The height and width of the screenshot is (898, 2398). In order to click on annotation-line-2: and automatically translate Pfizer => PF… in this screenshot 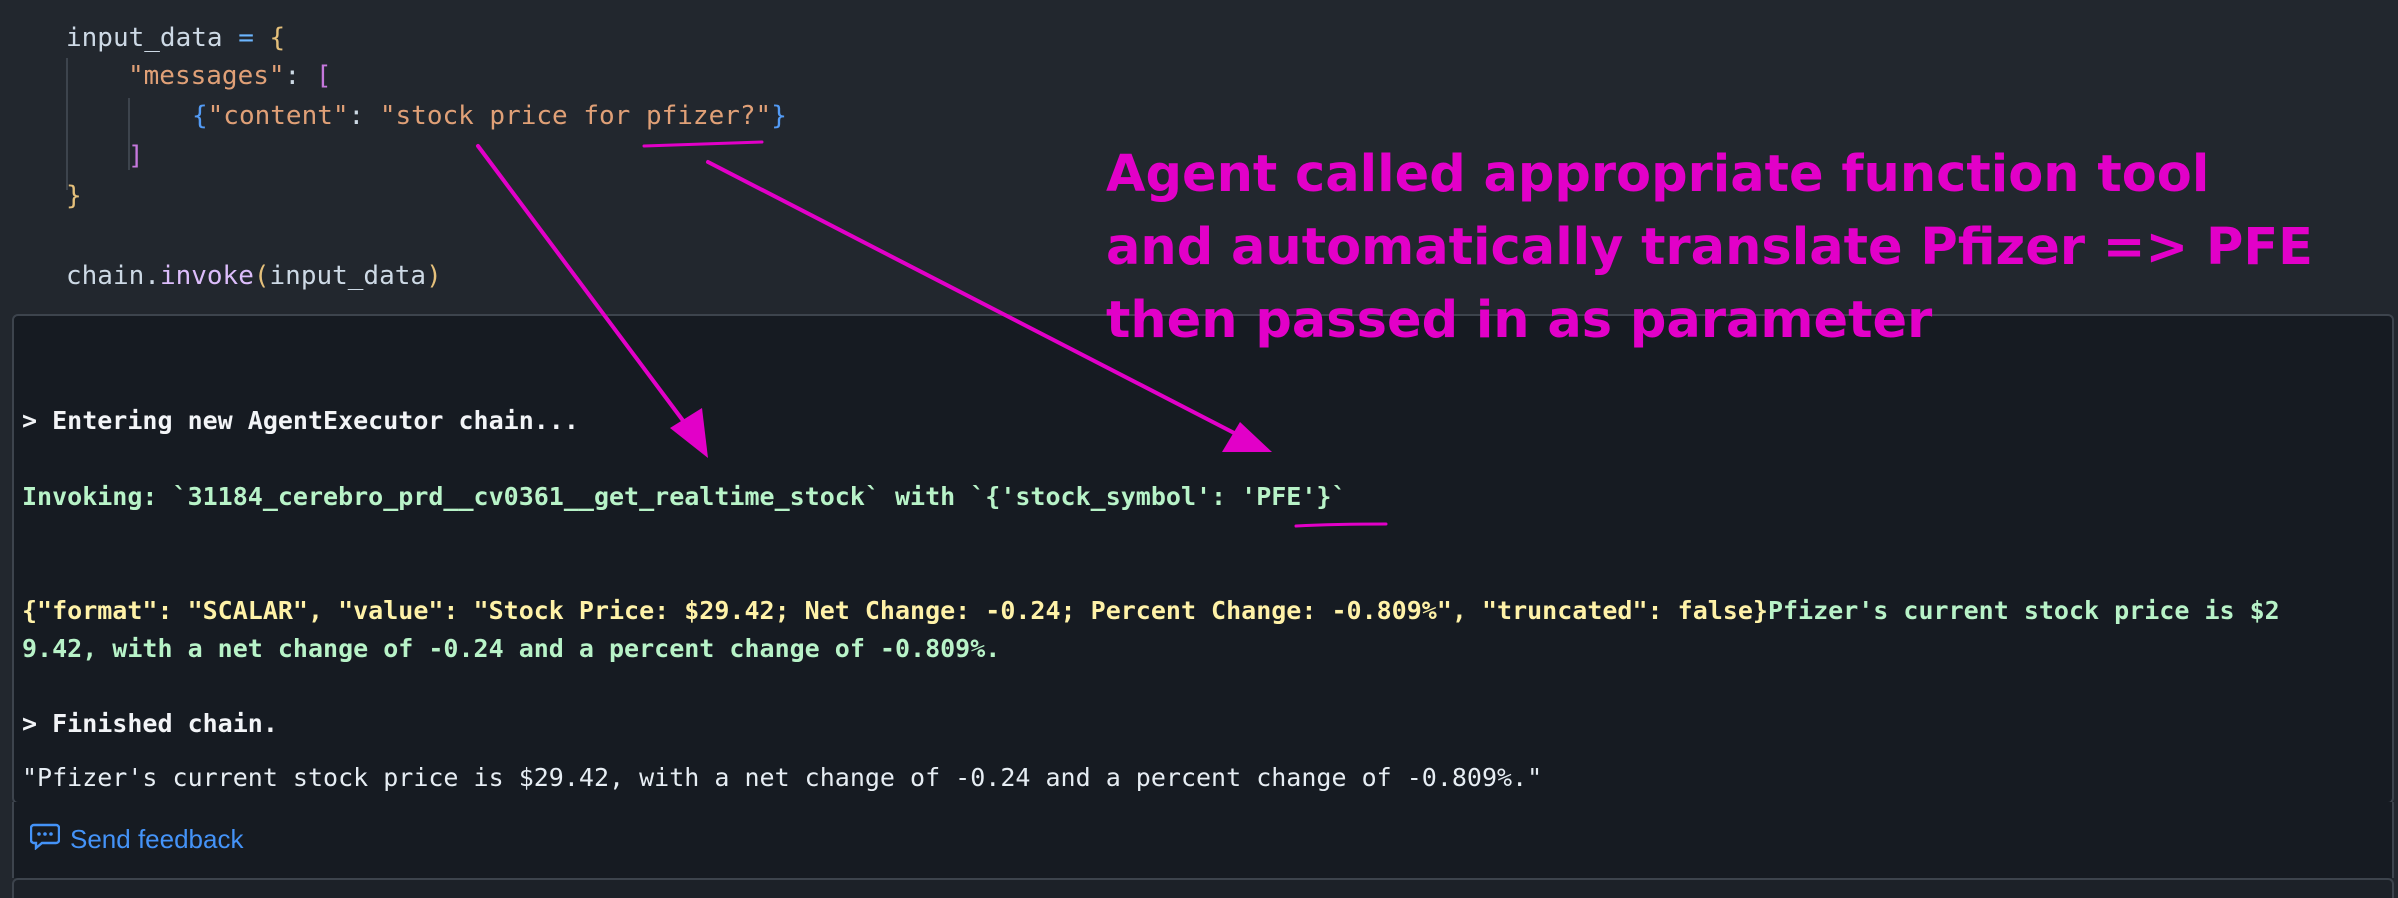, I will do `click(1710, 247)`.